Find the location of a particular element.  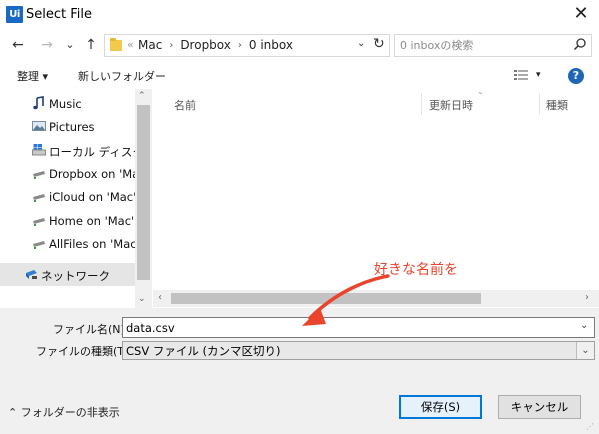

file-type-dropdown-button: ⌄ is located at coordinates (585, 350).